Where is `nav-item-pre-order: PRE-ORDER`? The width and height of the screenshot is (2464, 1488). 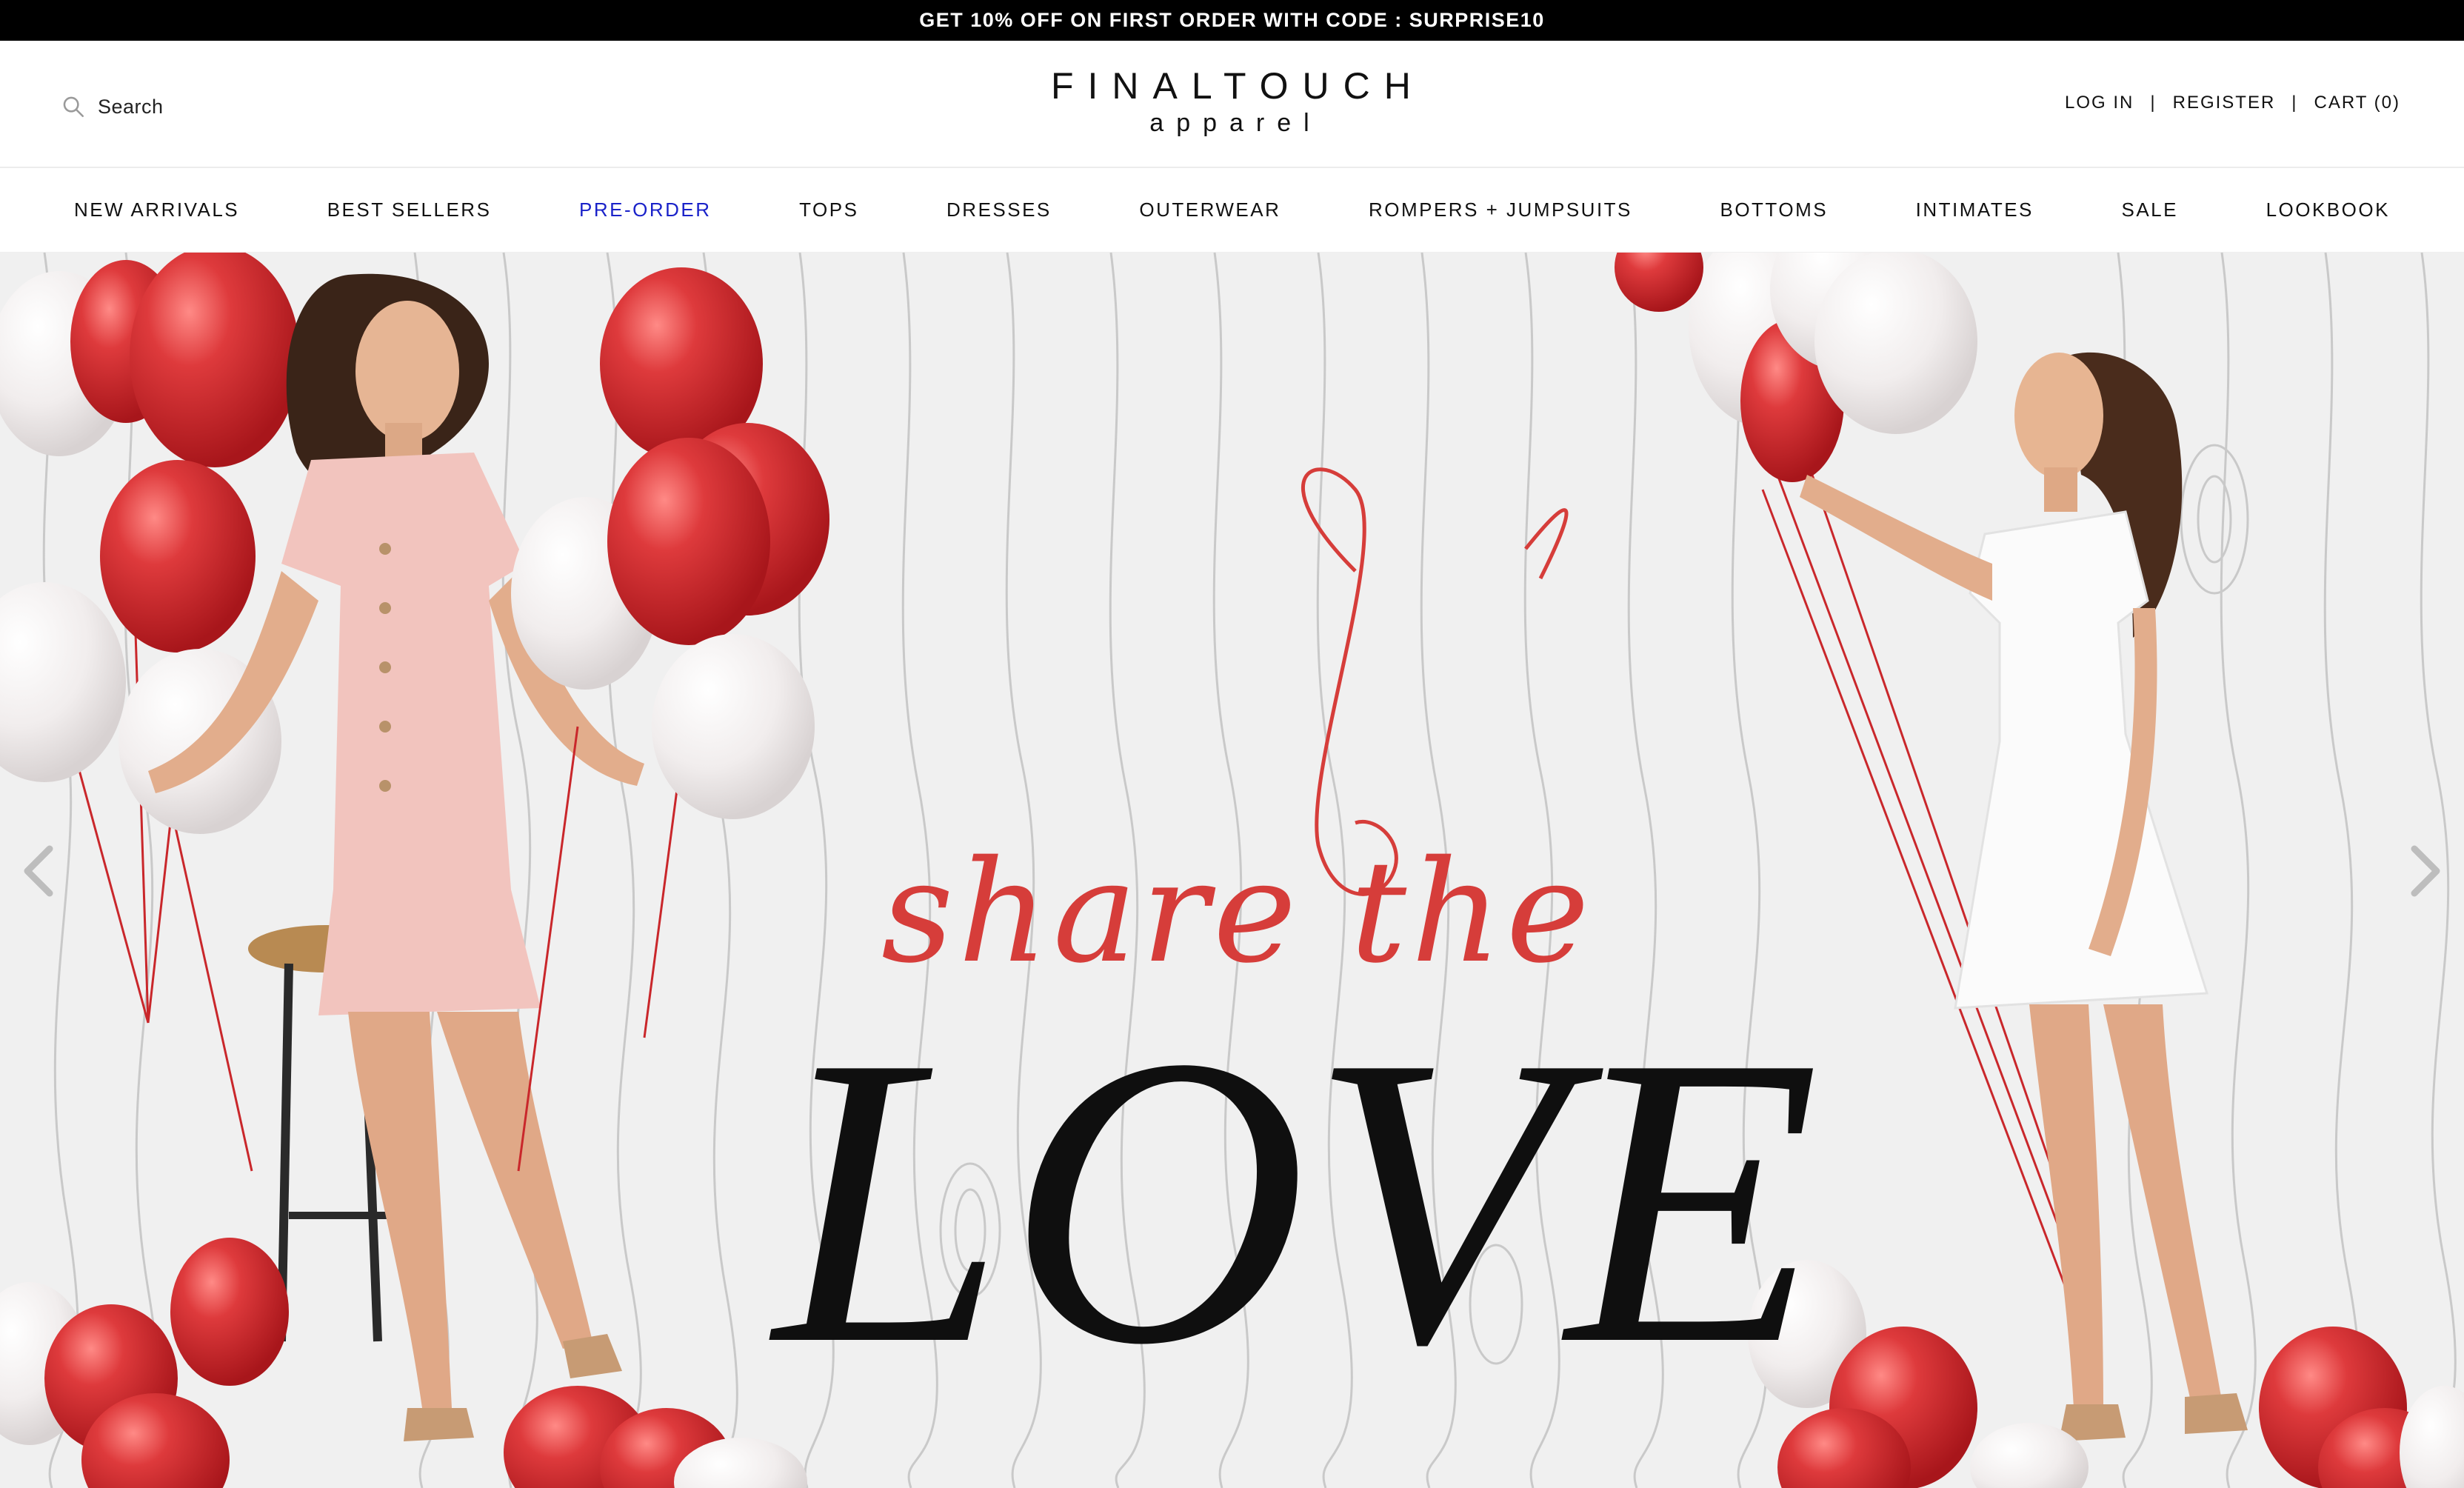
nav-item-pre-order: PRE-ORDER is located at coordinates (646, 209).